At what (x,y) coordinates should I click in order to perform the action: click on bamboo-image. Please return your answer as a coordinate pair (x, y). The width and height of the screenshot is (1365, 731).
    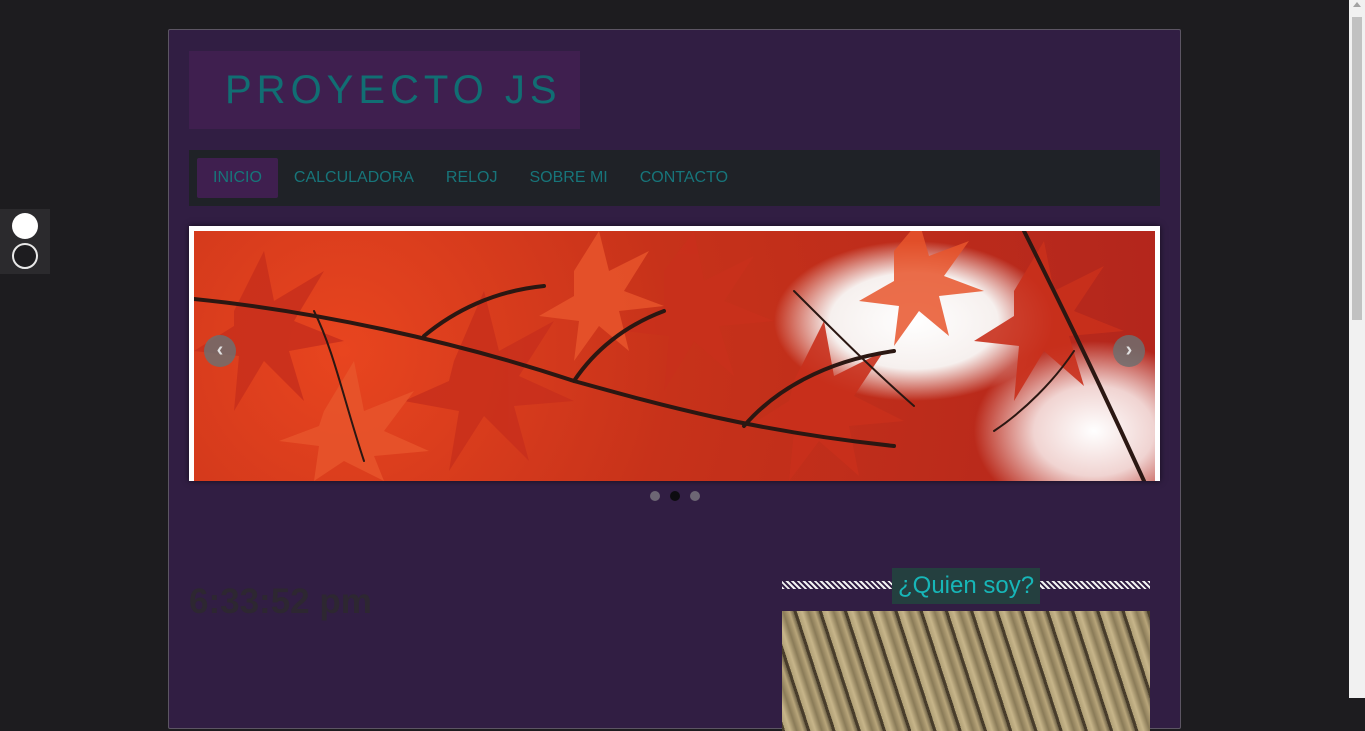
    Looking at the image, I should click on (966, 671).